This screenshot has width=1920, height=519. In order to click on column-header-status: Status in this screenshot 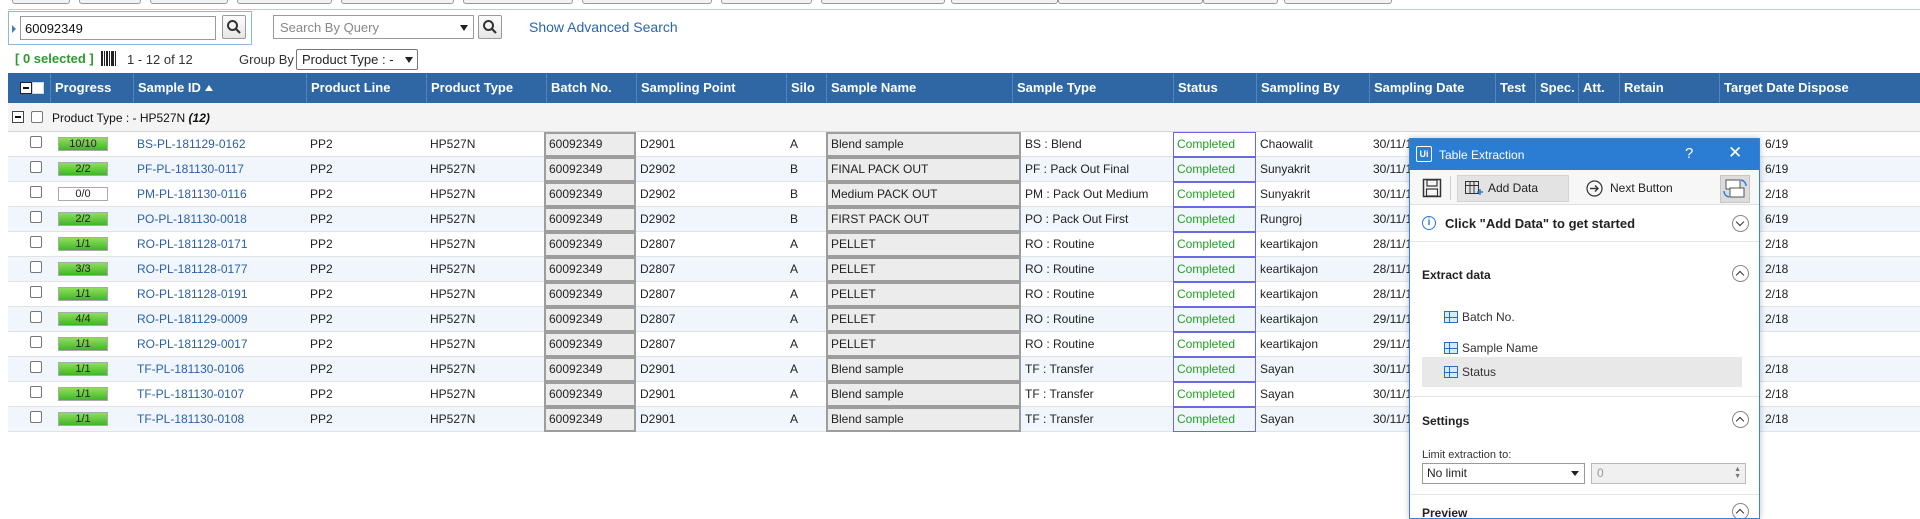, I will do `click(1214, 88)`.